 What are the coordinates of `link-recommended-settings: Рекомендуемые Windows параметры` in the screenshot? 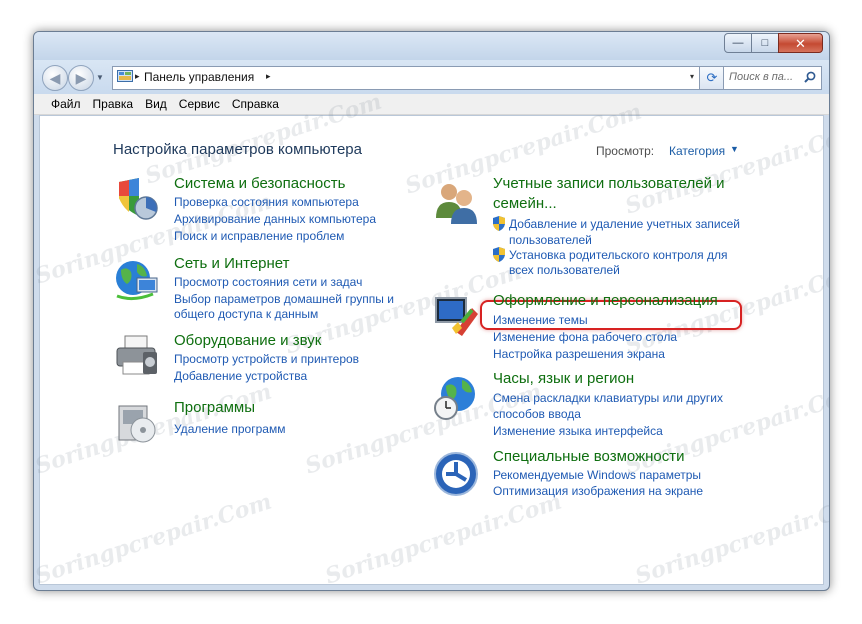 It's located at (597, 475).